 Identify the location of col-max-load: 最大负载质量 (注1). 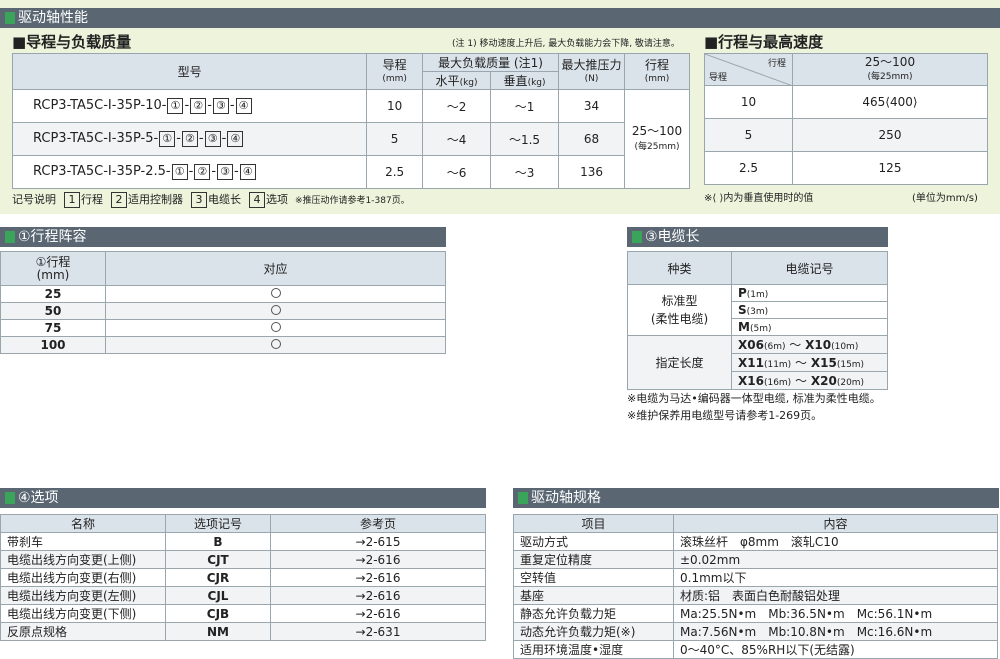
(491, 62).